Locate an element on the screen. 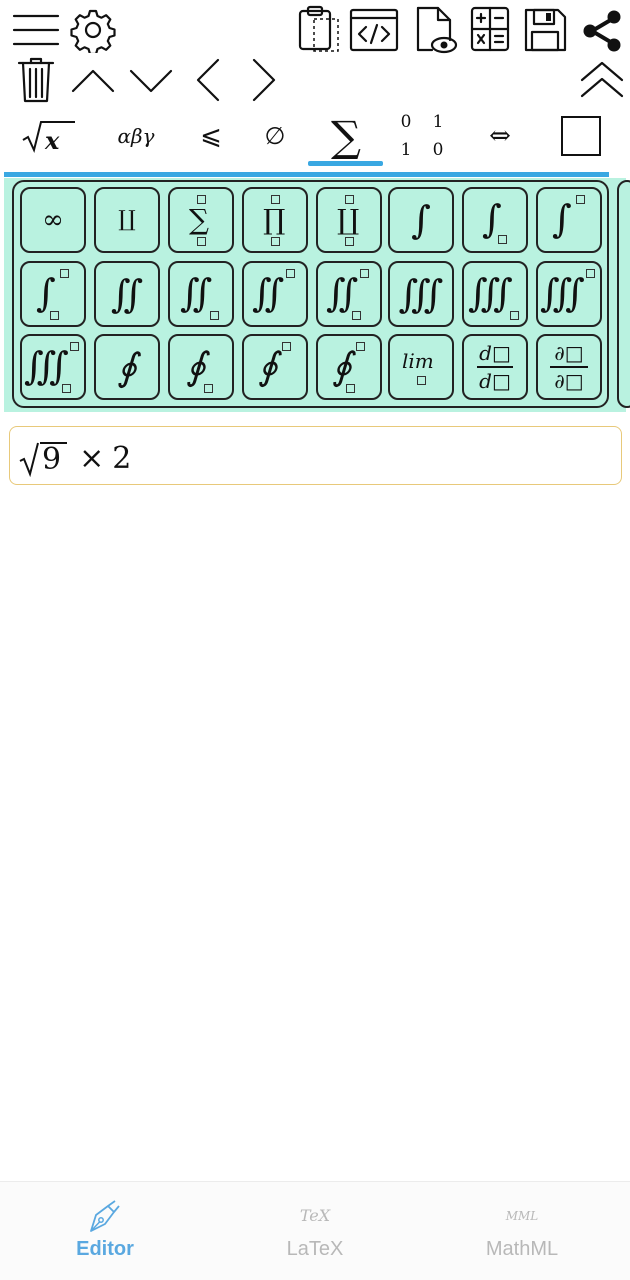 This screenshot has width=630, height=1280. key-double-integral: ∬ is located at coordinates (127, 294).